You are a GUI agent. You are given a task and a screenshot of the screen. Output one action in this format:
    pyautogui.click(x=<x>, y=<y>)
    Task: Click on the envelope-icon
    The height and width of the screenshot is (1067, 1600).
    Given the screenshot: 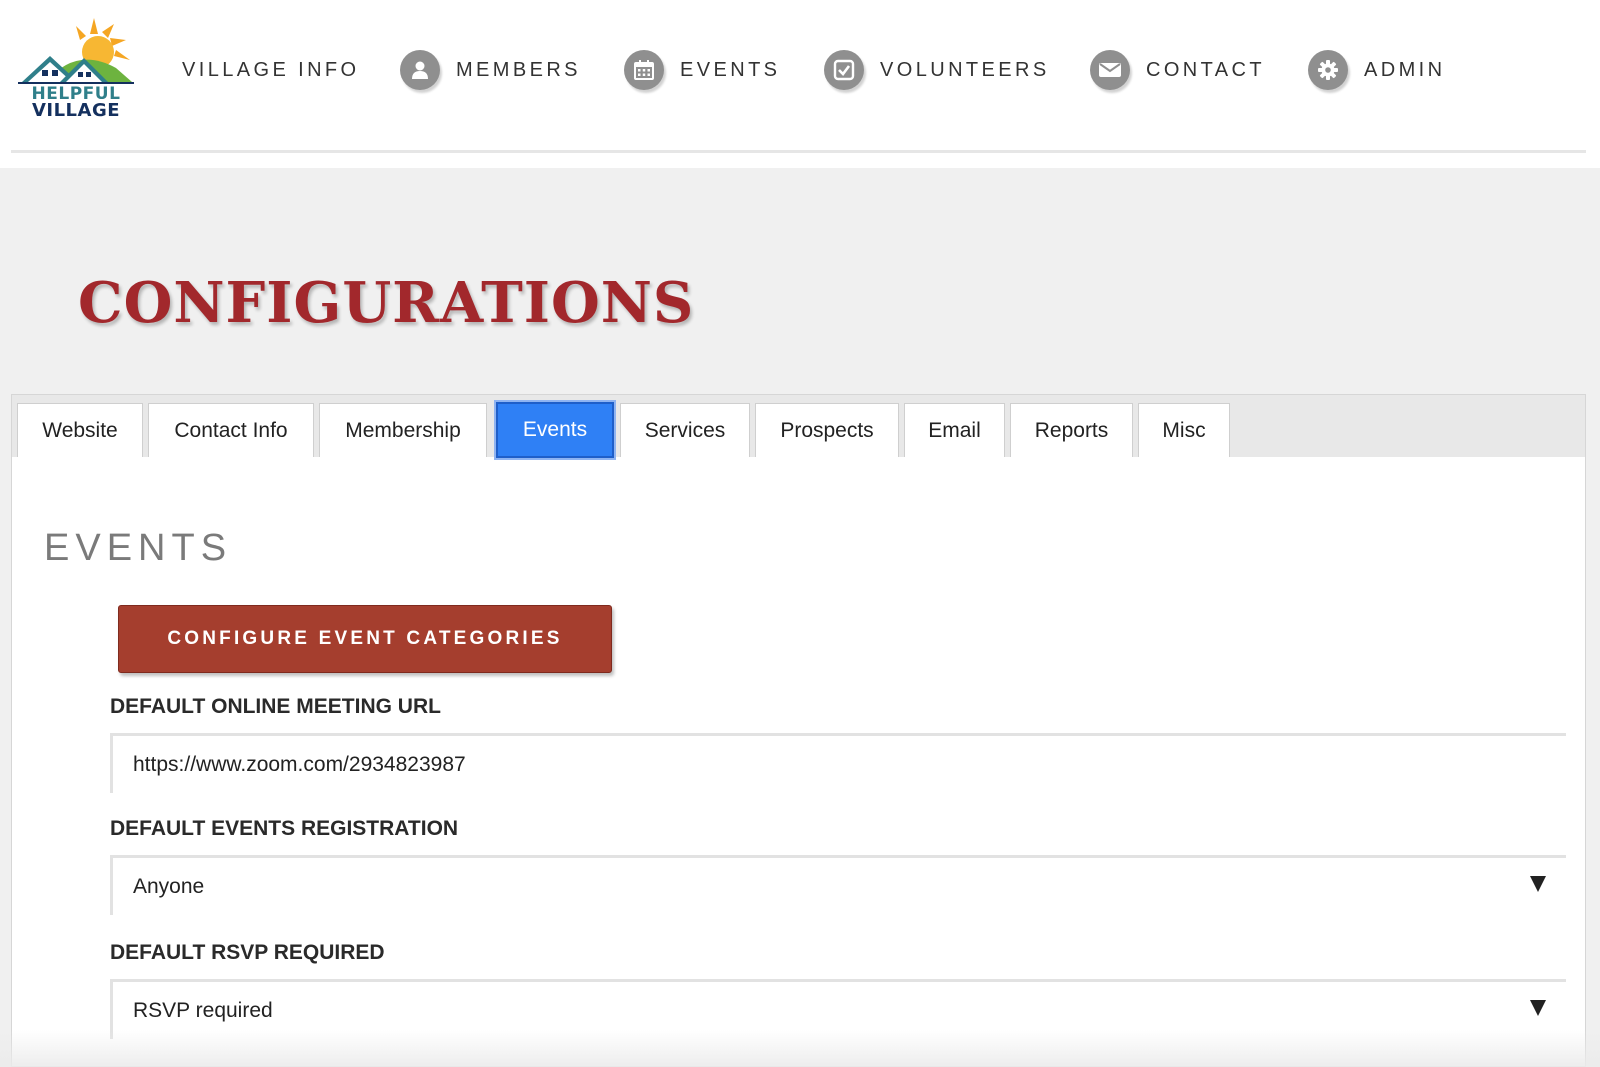 What is the action you would take?
    pyautogui.click(x=1110, y=70)
    